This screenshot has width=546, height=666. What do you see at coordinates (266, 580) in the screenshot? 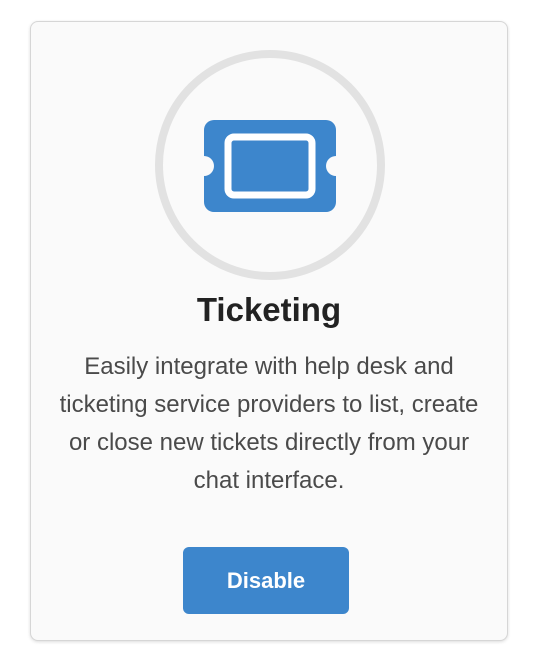
I see `disable-button: Disable` at bounding box center [266, 580].